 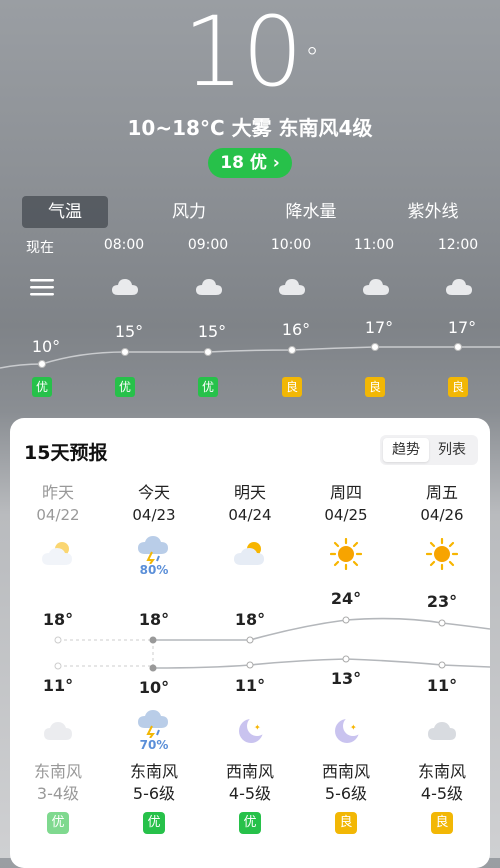 I want to click on fog-icon, so click(x=42, y=287).